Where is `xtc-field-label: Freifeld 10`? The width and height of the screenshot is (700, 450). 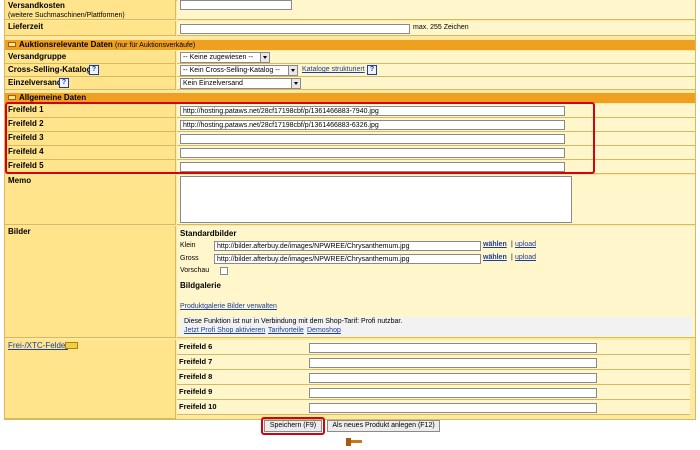 xtc-field-label: Freifeld 10 is located at coordinates (198, 406).